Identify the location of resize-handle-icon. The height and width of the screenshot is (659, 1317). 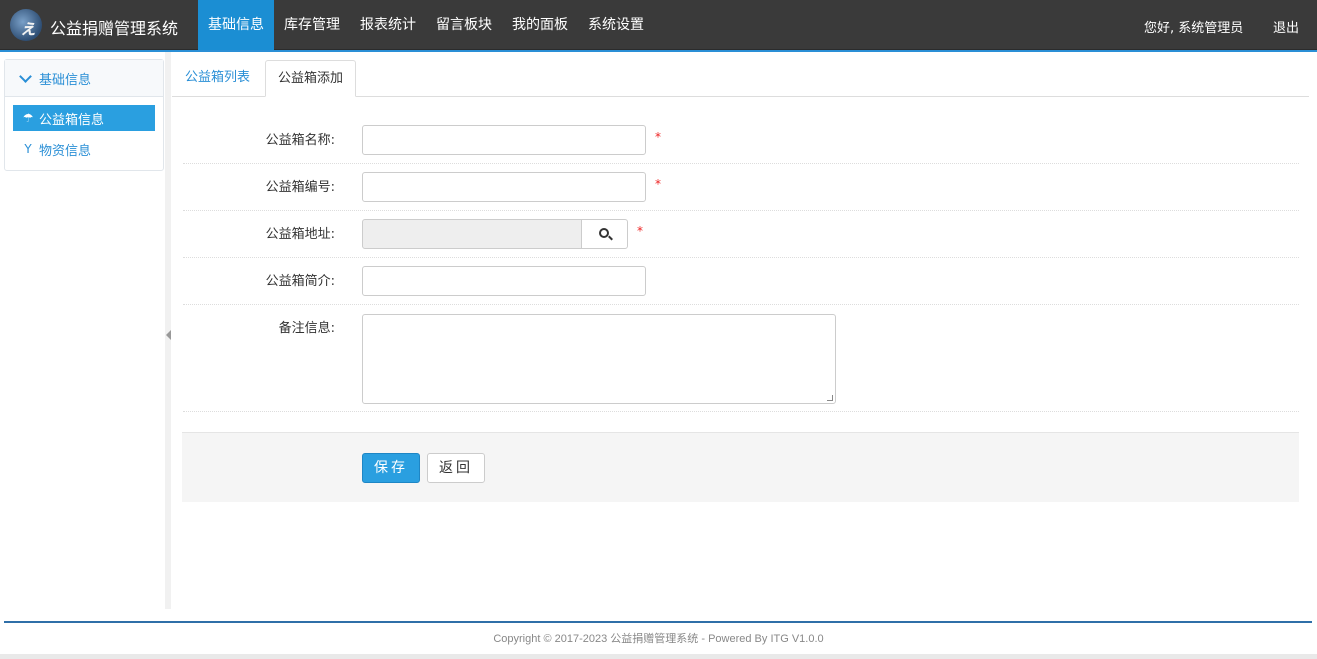
(830, 398).